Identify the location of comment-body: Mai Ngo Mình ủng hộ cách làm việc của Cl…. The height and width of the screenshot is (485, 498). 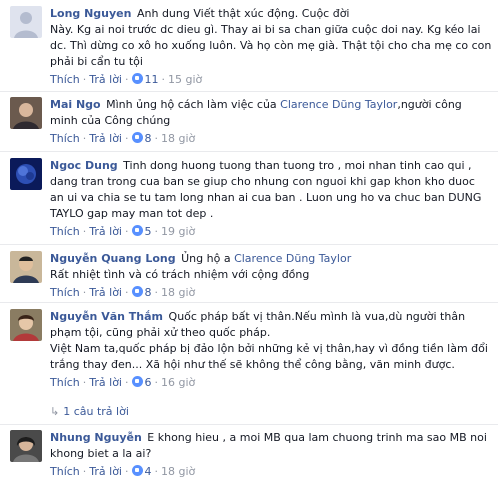
(271, 122).